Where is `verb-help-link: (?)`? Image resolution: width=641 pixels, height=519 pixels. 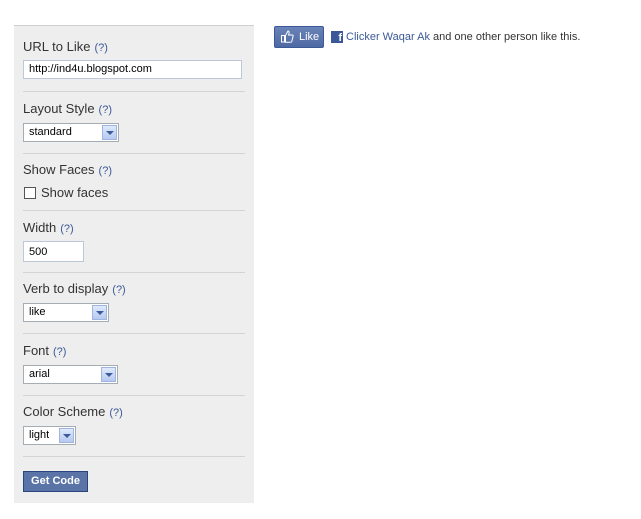
verb-help-link: (?) is located at coordinates (118, 290).